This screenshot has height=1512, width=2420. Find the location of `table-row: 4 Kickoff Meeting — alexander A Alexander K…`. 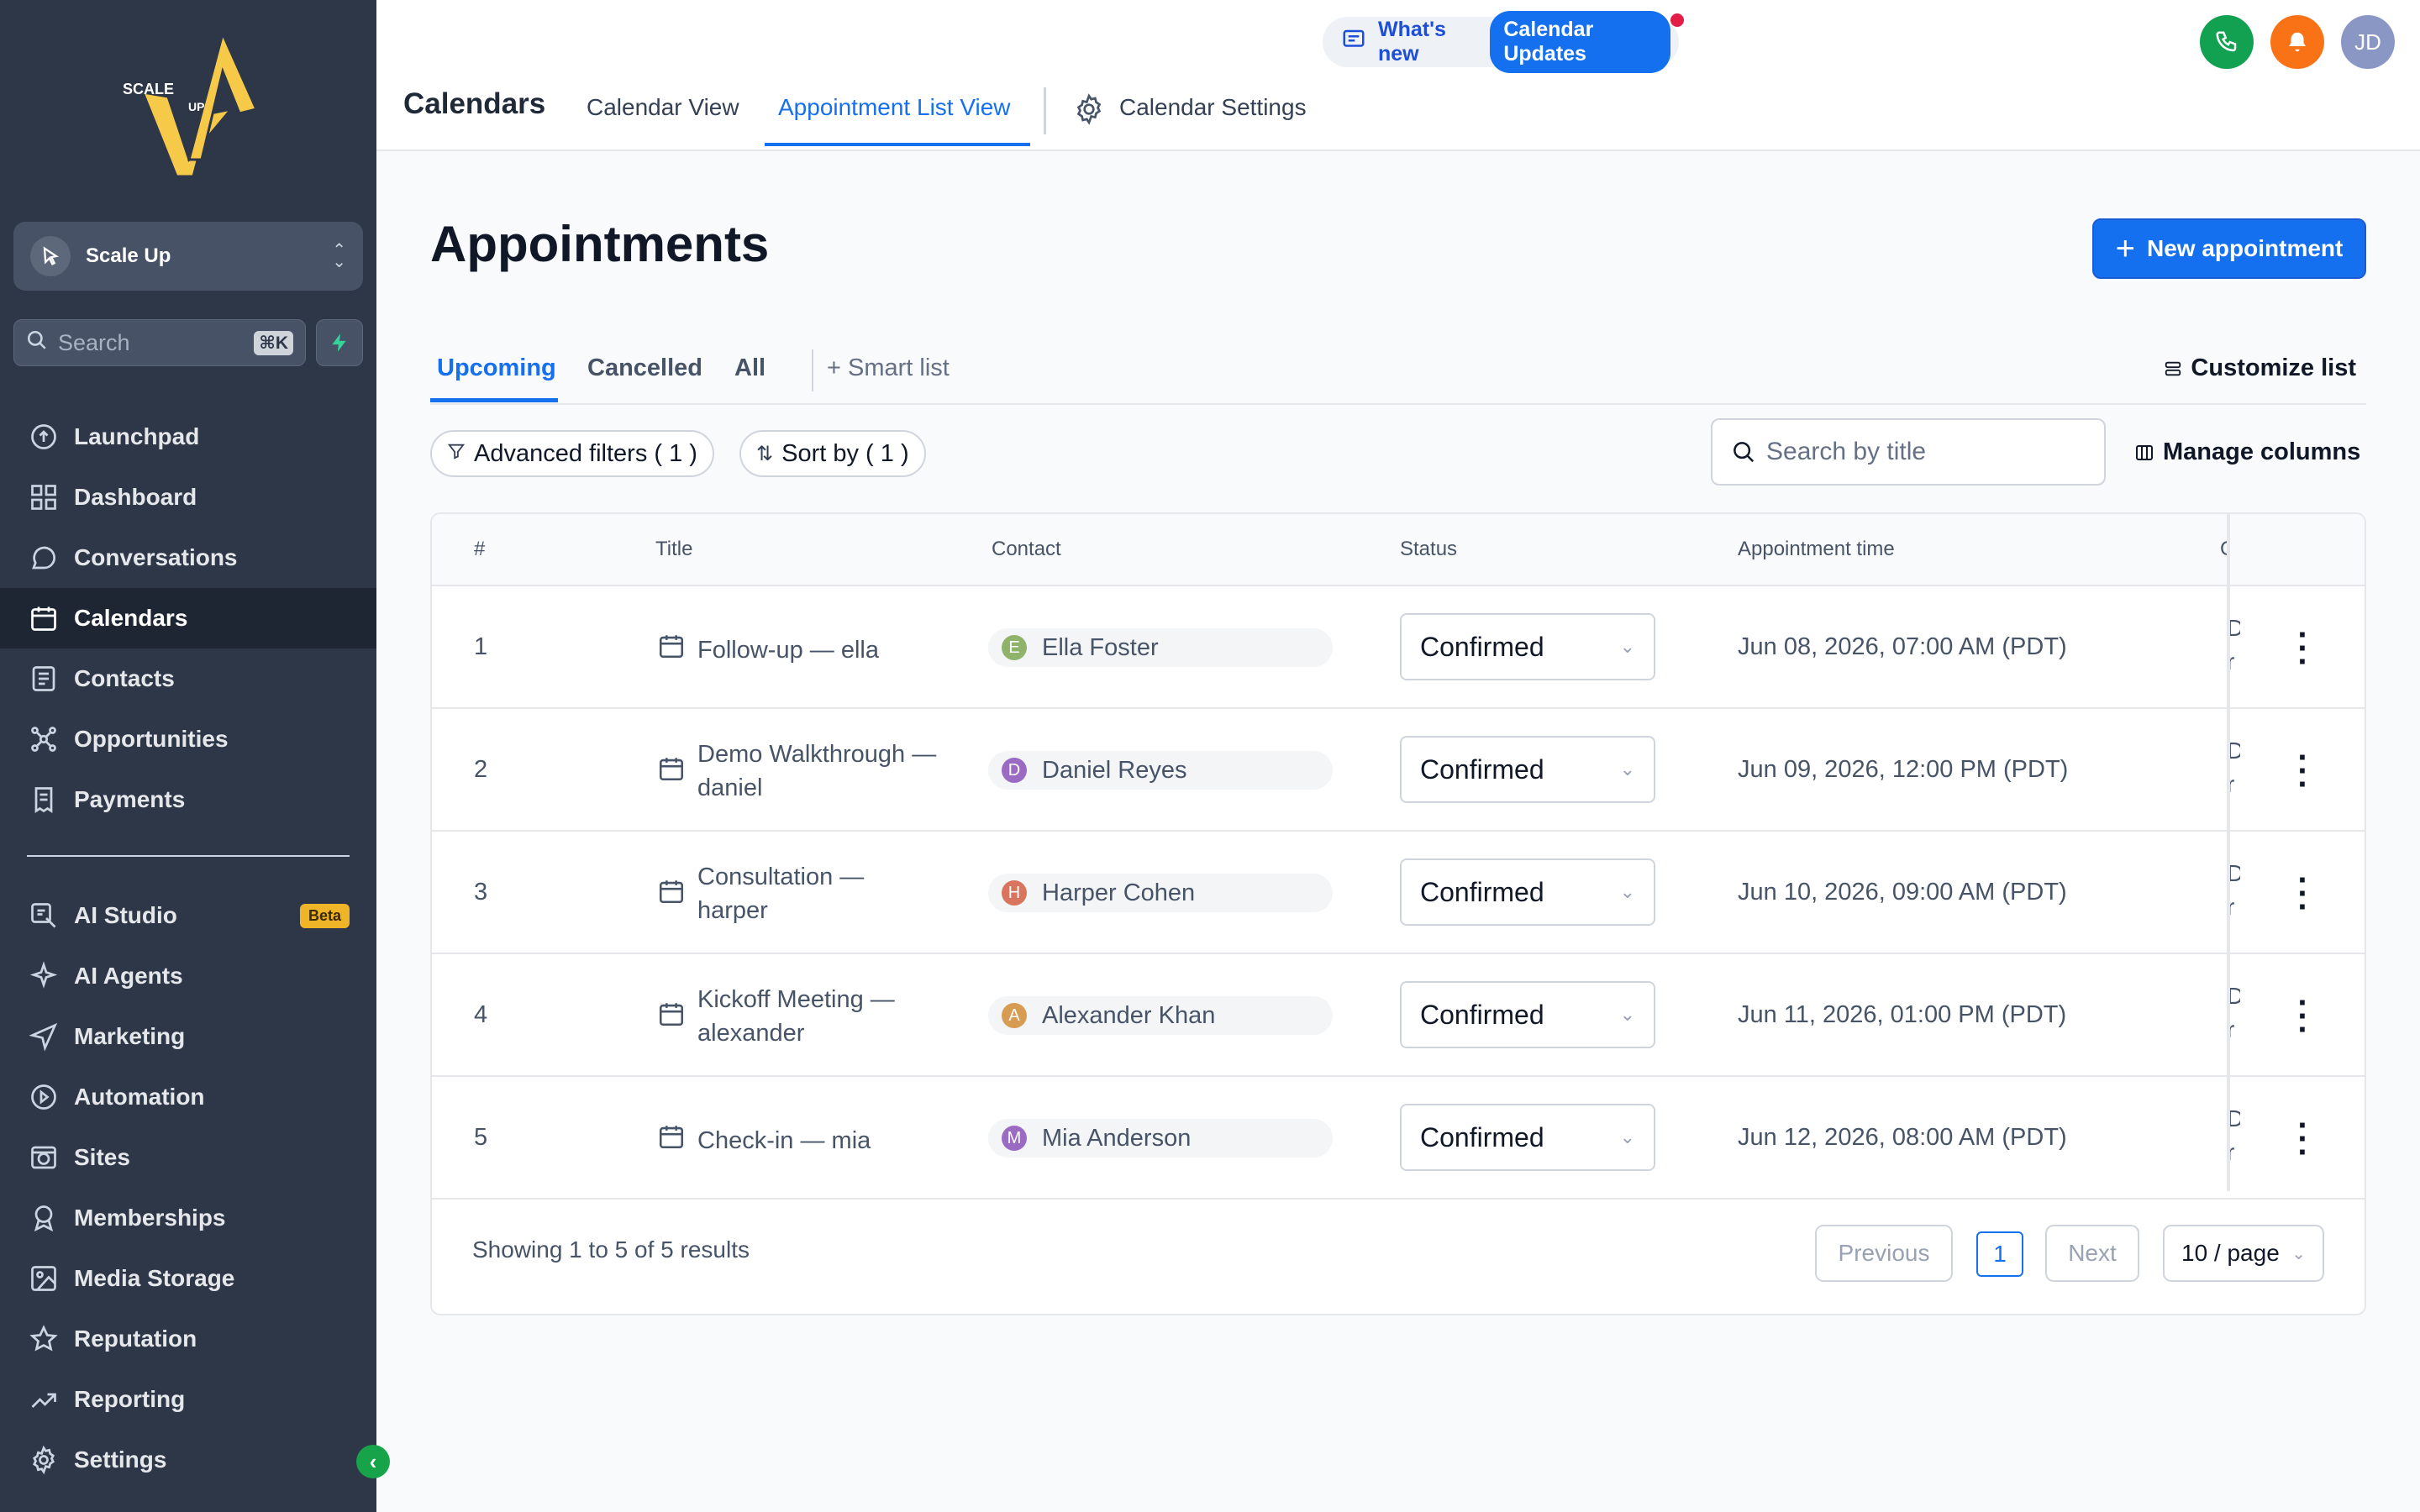

table-row: 4 Kickoff Meeting — alexander A Alexander K… is located at coordinates (1398, 1015).